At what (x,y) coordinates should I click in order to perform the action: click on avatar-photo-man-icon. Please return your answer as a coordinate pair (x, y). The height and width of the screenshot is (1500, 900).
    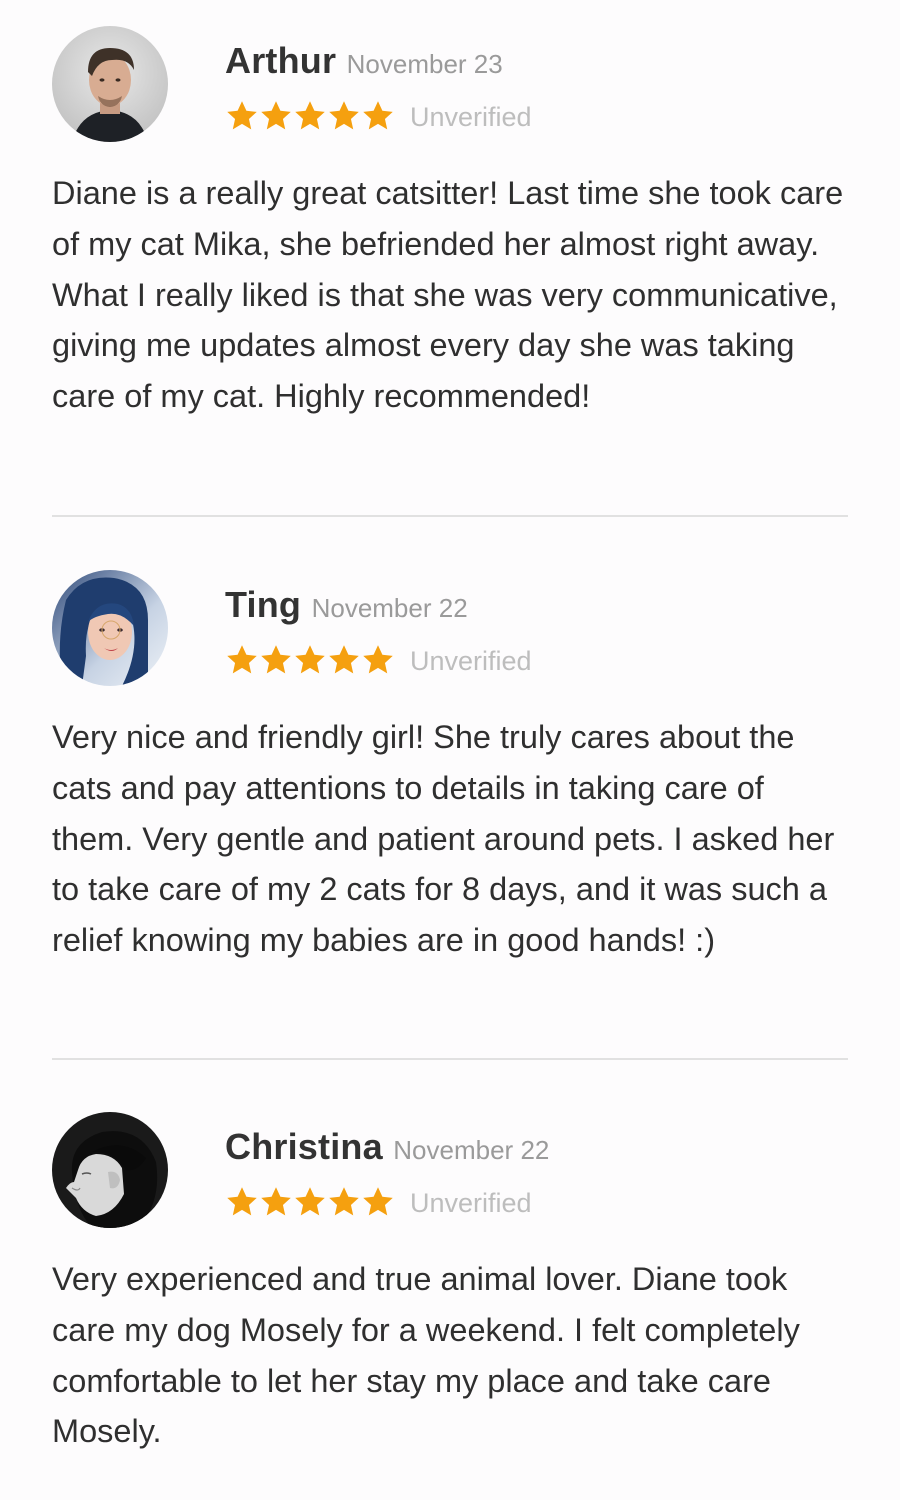
    Looking at the image, I should click on (110, 84).